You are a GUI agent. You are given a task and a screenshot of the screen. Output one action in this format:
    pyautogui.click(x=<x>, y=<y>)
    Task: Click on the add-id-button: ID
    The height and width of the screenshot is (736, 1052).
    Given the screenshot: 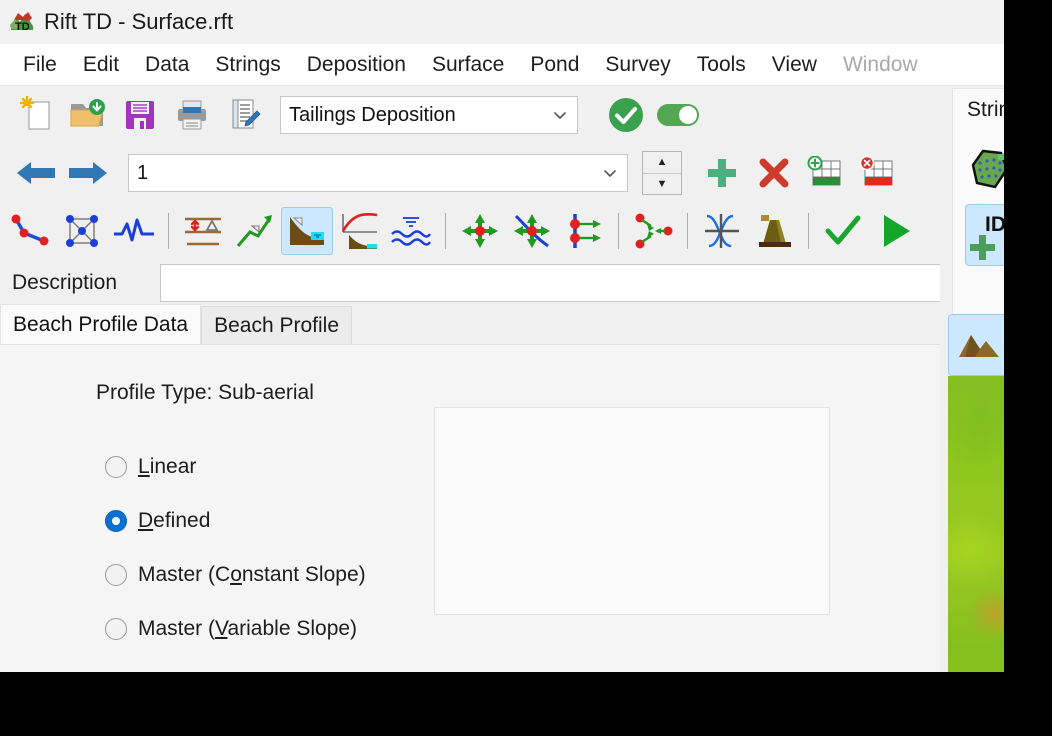 What is the action you would take?
    pyautogui.click(x=996, y=235)
    